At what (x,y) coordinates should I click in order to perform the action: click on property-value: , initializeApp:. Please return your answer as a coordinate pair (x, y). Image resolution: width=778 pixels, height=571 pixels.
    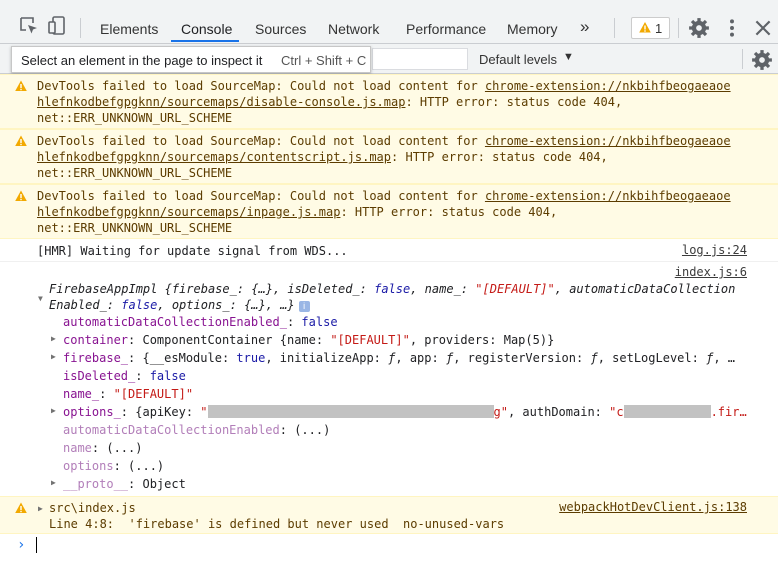
    Looking at the image, I should click on (327, 358).